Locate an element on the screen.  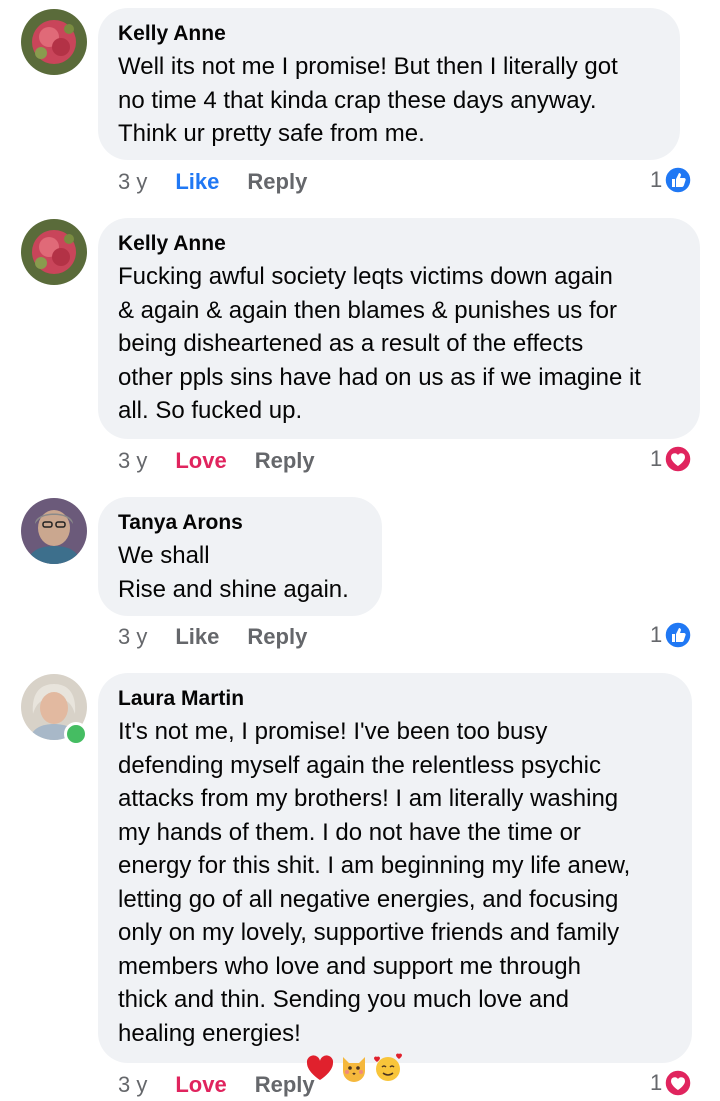
person-avatar-icon is located at coordinates (54, 531).